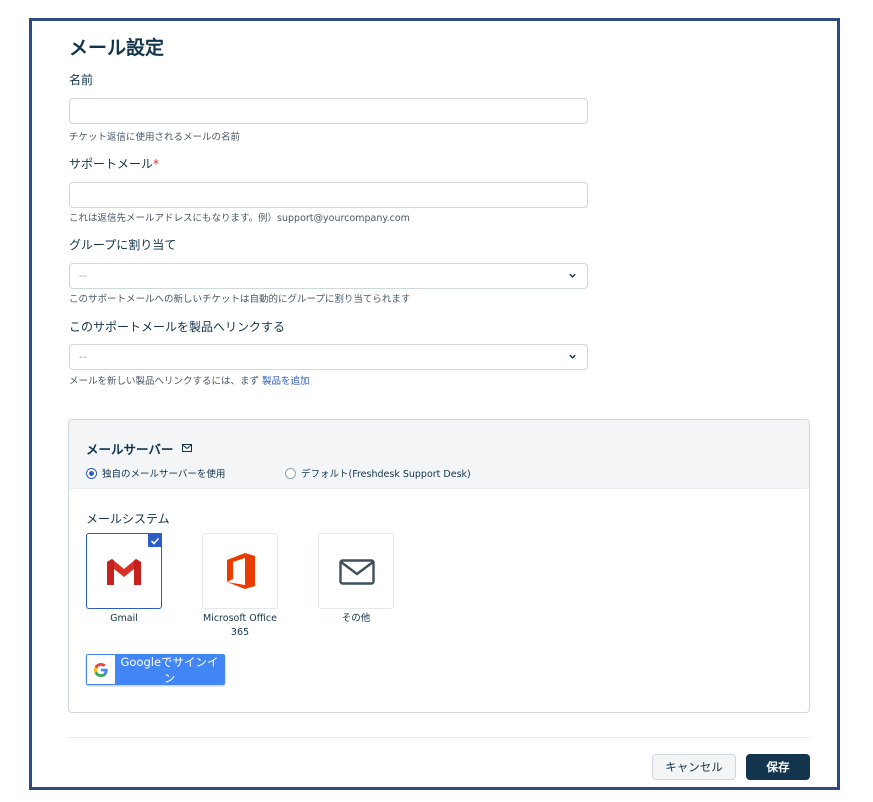  Describe the element at coordinates (123, 245) in the screenshot. I see `group-label: グループに割り当て` at that location.